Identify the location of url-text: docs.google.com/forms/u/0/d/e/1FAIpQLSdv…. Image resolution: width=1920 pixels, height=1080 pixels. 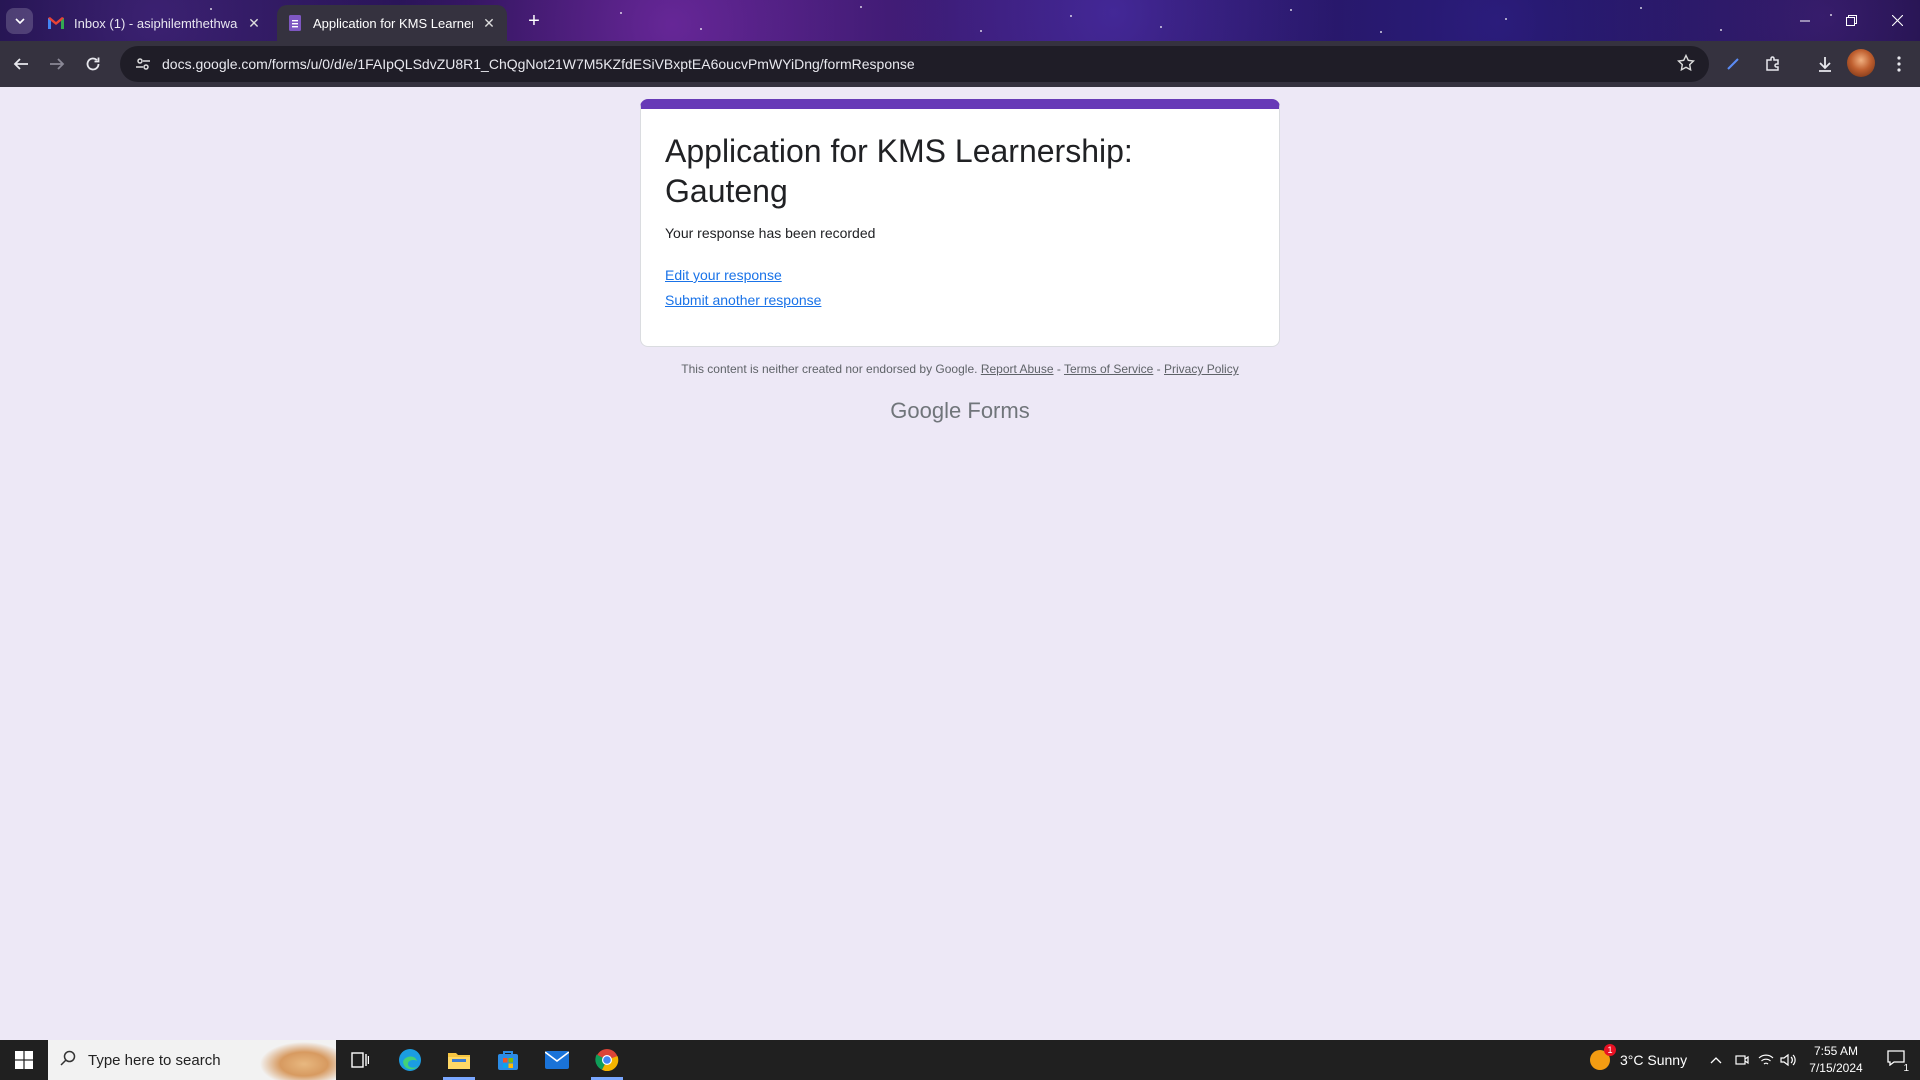
(538, 64).